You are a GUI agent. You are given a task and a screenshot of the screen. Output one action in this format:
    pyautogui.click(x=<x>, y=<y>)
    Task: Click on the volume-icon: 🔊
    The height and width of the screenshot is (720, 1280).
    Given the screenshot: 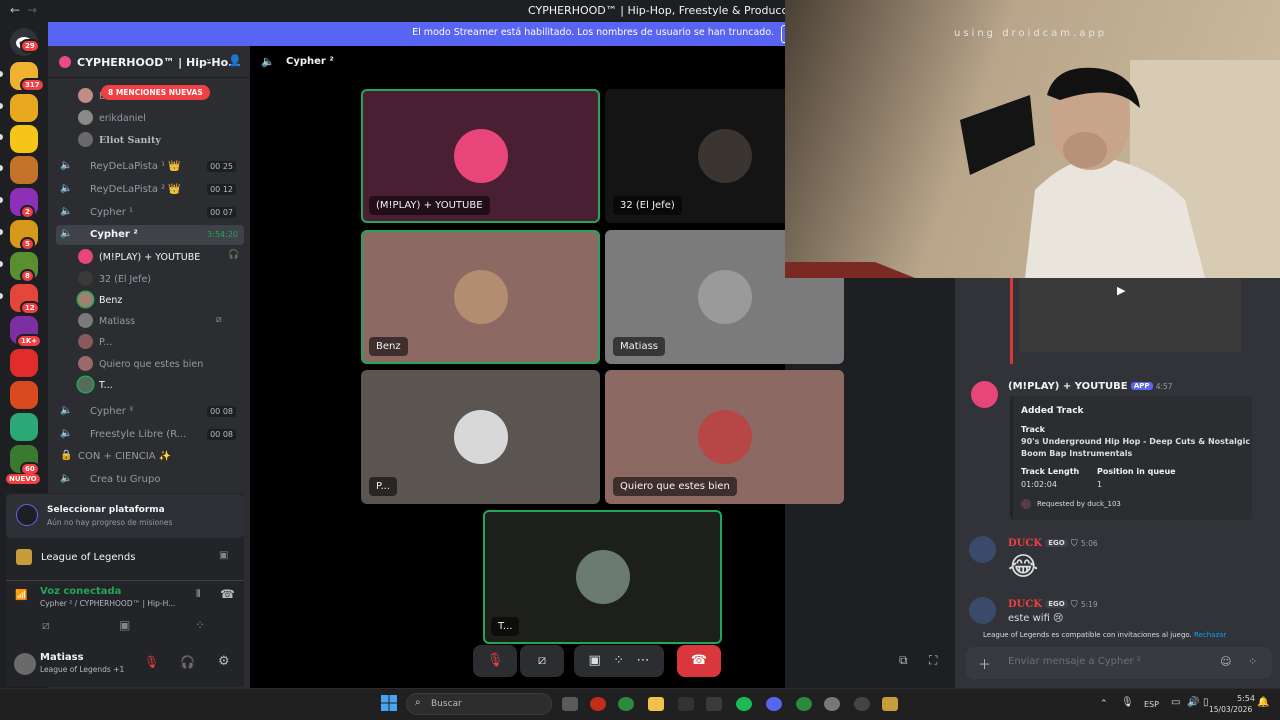 What is the action you would take?
    pyautogui.click(x=1193, y=702)
    